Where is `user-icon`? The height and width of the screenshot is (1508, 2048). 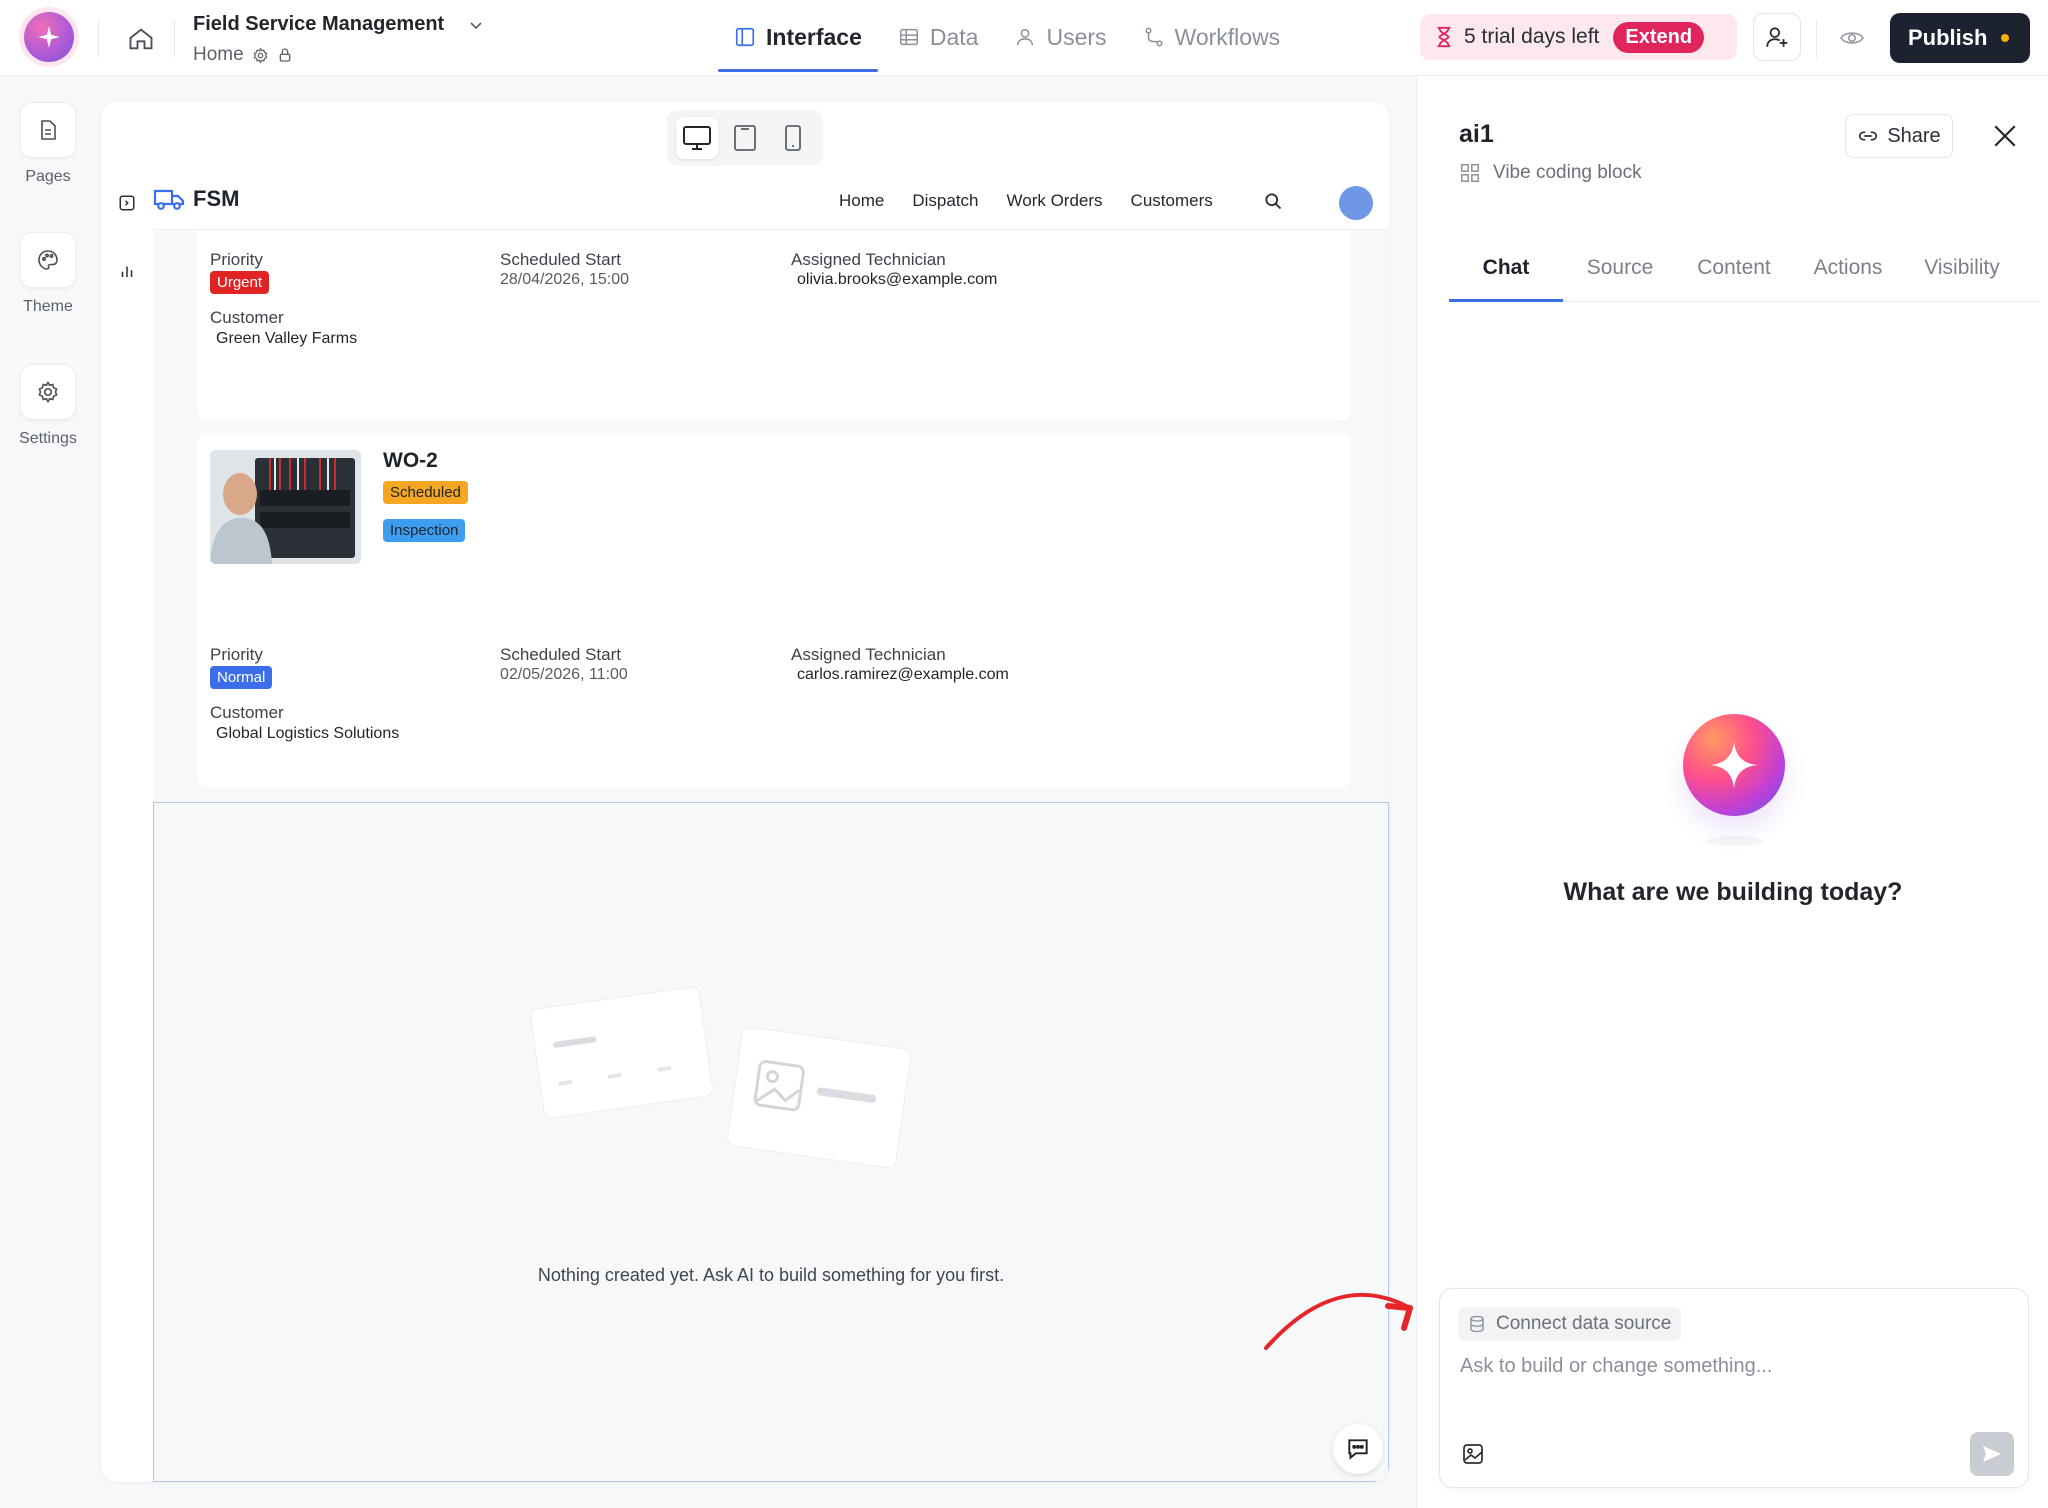
user-icon is located at coordinates (1025, 37).